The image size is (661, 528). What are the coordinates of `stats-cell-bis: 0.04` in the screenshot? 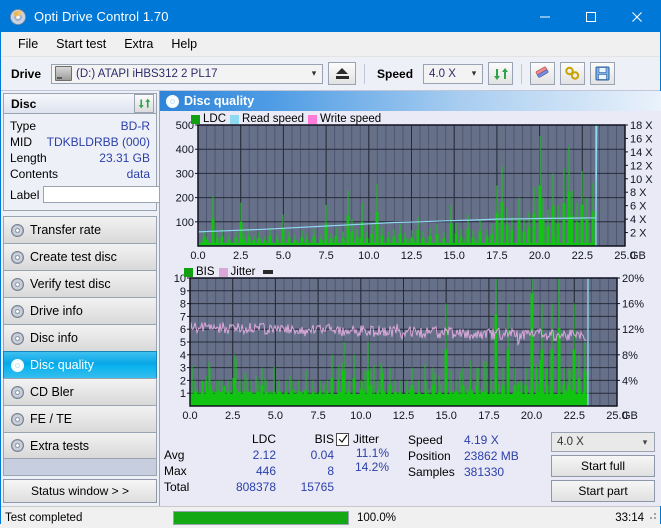 It's located at (322, 455).